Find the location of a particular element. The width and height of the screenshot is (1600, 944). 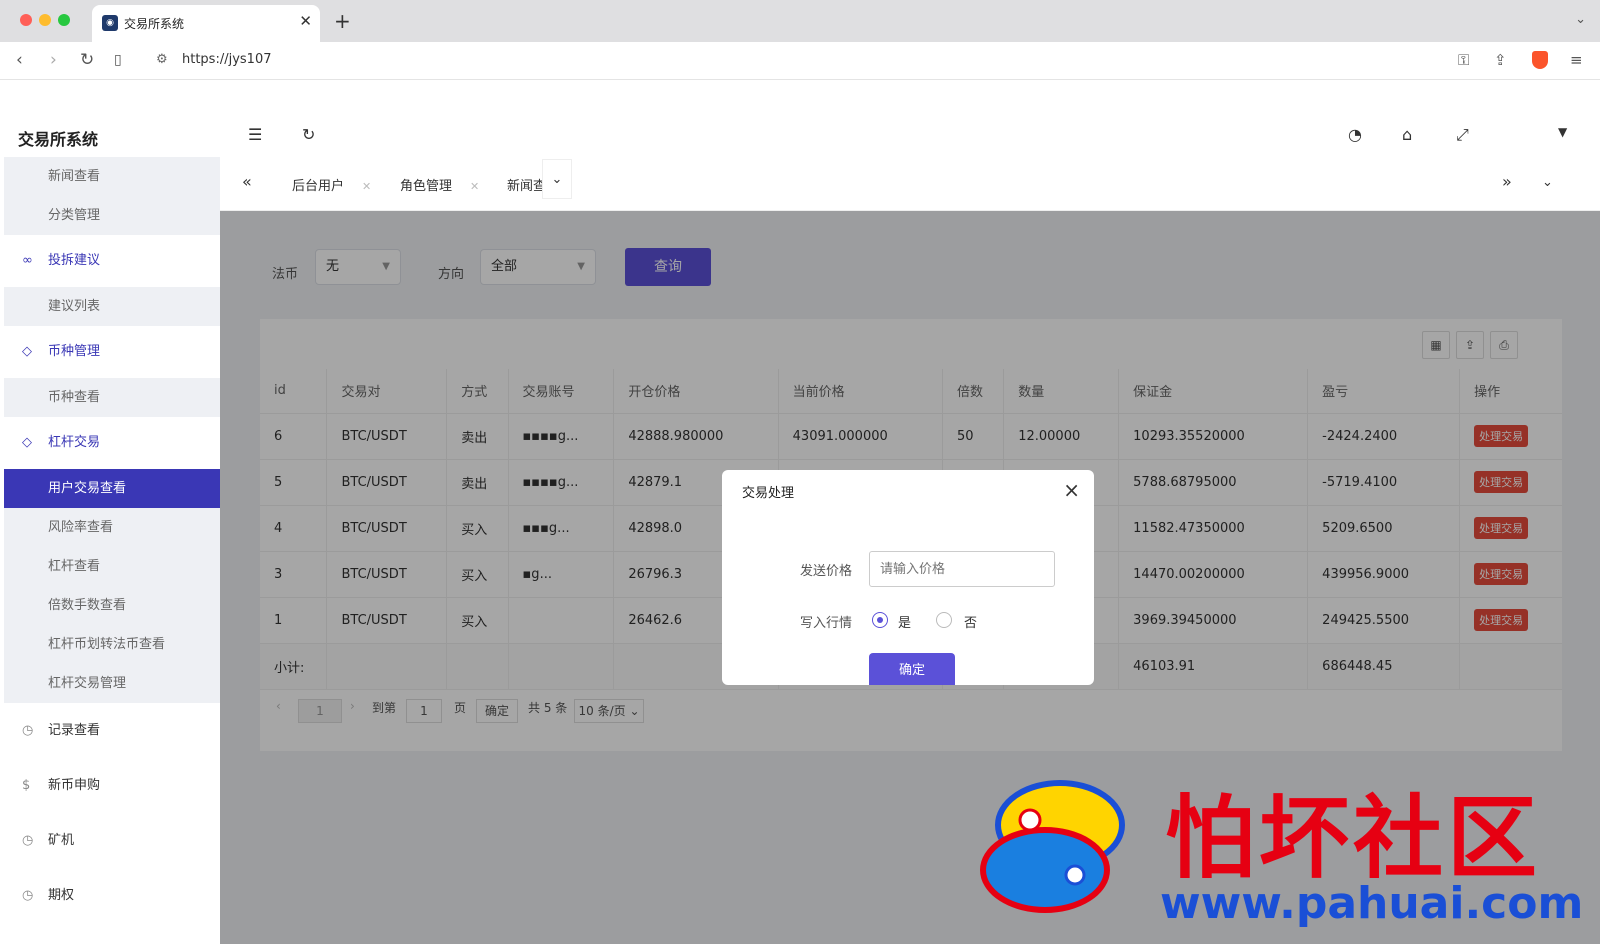

page-tab-label: 新闻查 is located at coordinates (527, 186).